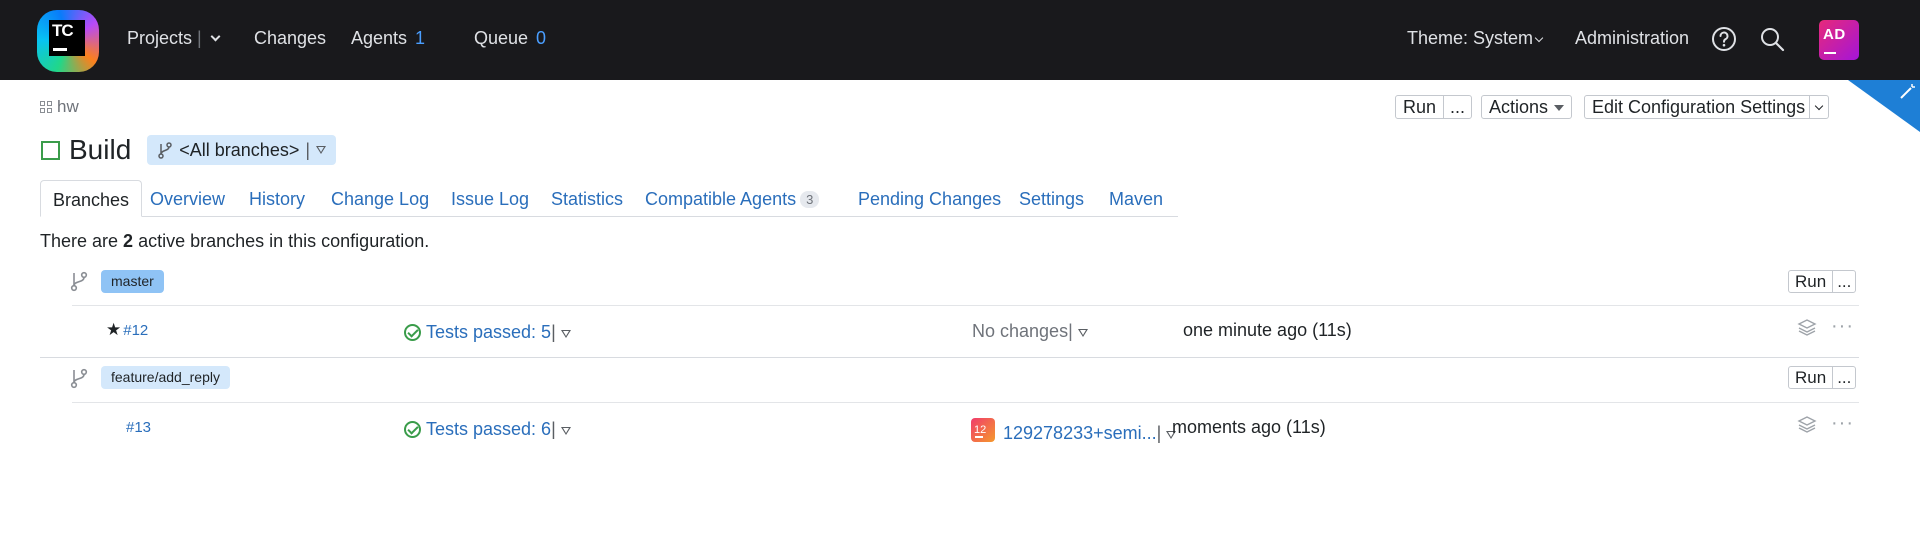 The image size is (1920, 545). I want to click on star-icon: ★, so click(113, 329).